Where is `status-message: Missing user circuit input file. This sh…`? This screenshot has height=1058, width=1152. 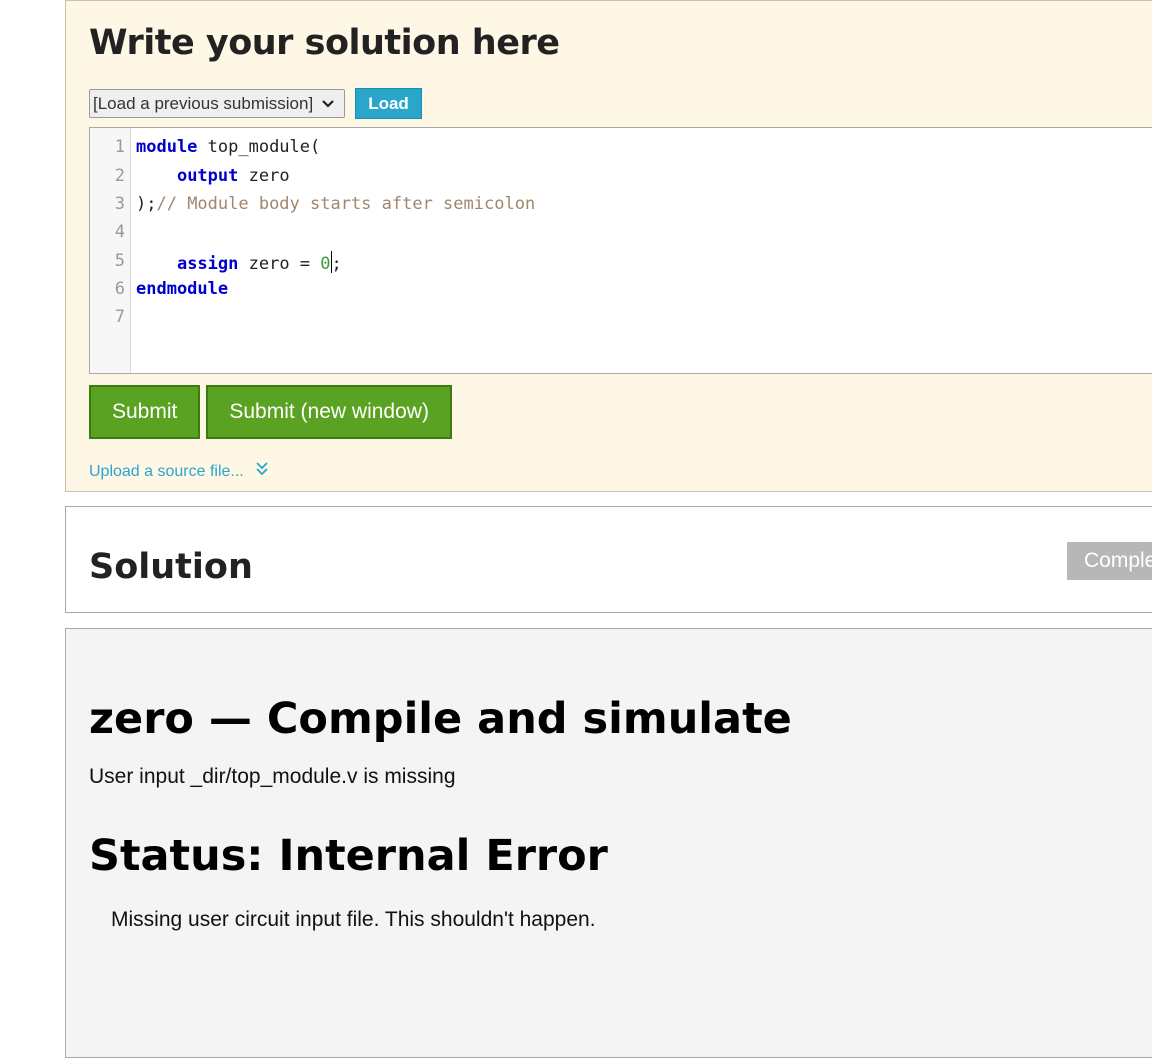
status-message: Missing user circuit input file. This sh… is located at coordinates (353, 919).